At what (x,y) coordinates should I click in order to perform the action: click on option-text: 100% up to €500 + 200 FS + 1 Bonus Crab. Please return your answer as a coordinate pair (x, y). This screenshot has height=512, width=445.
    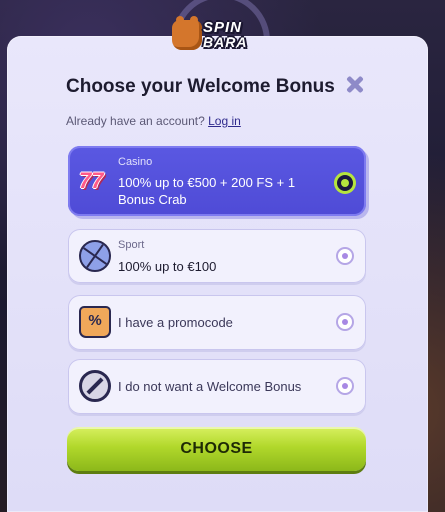
    Looking at the image, I should click on (207, 191).